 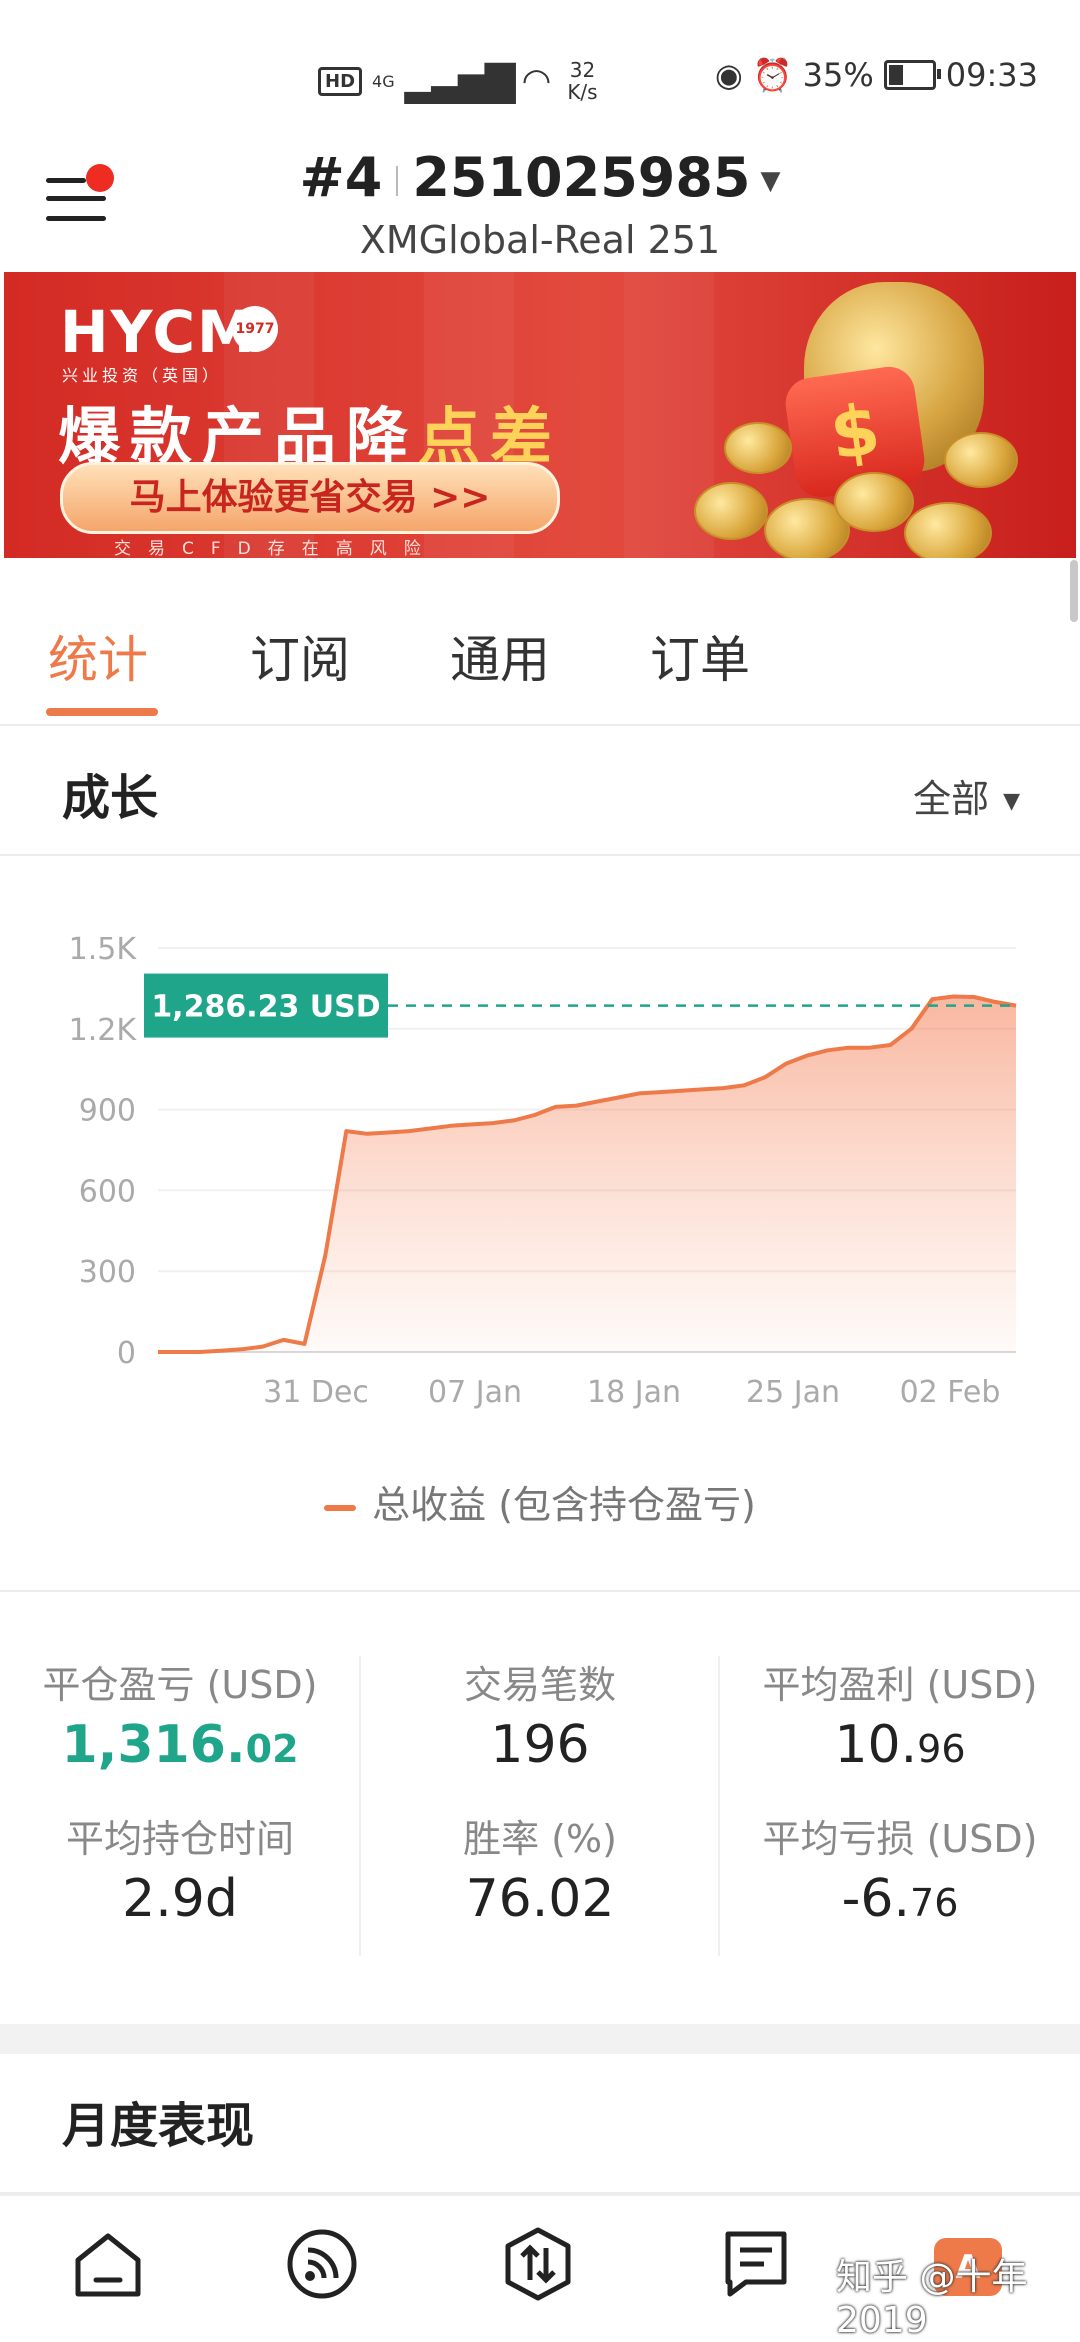 What do you see at coordinates (397, 181) in the screenshot?
I see `divider` at bounding box center [397, 181].